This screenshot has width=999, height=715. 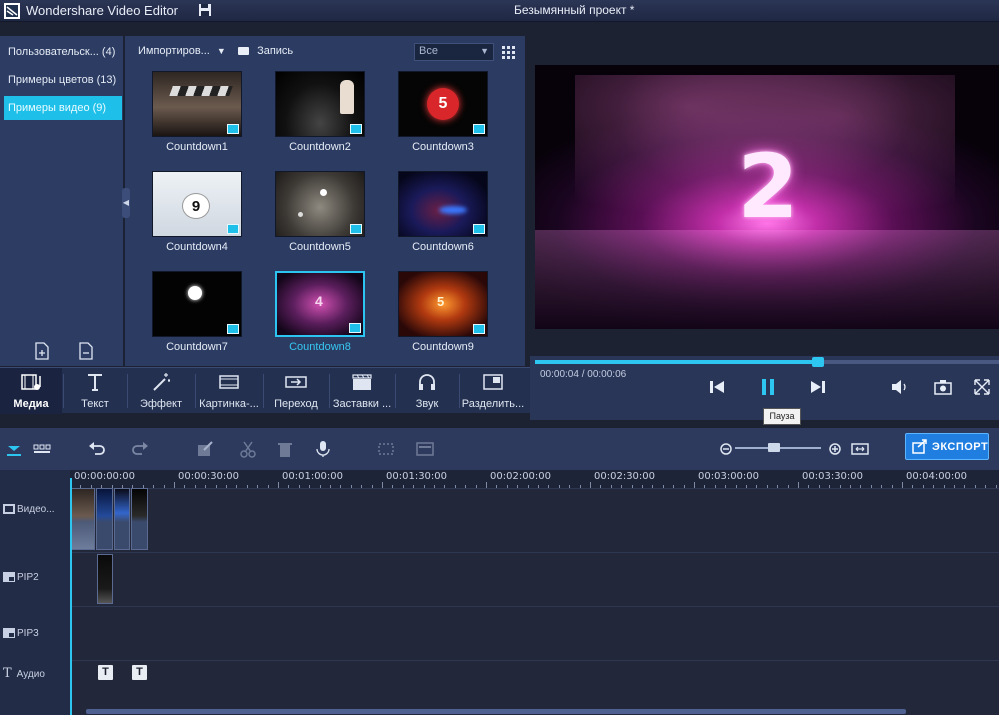 I want to click on media-item: 5 Countdown9, so click(x=443, y=316).